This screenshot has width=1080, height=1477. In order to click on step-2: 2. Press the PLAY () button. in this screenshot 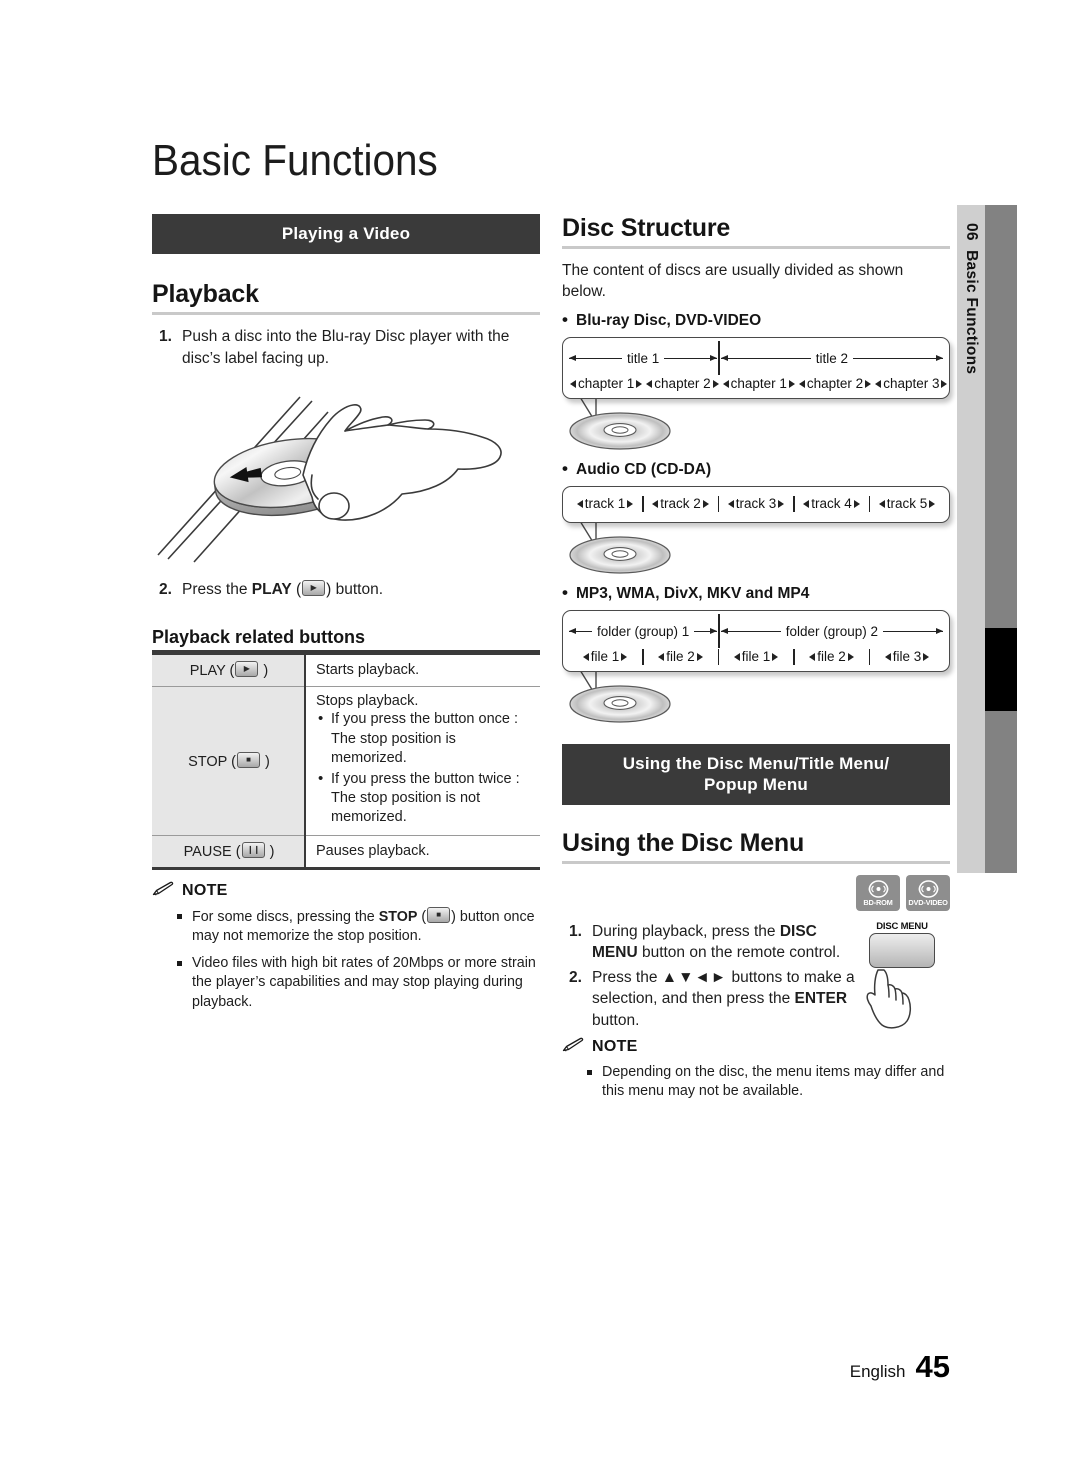, I will do `click(346, 589)`.